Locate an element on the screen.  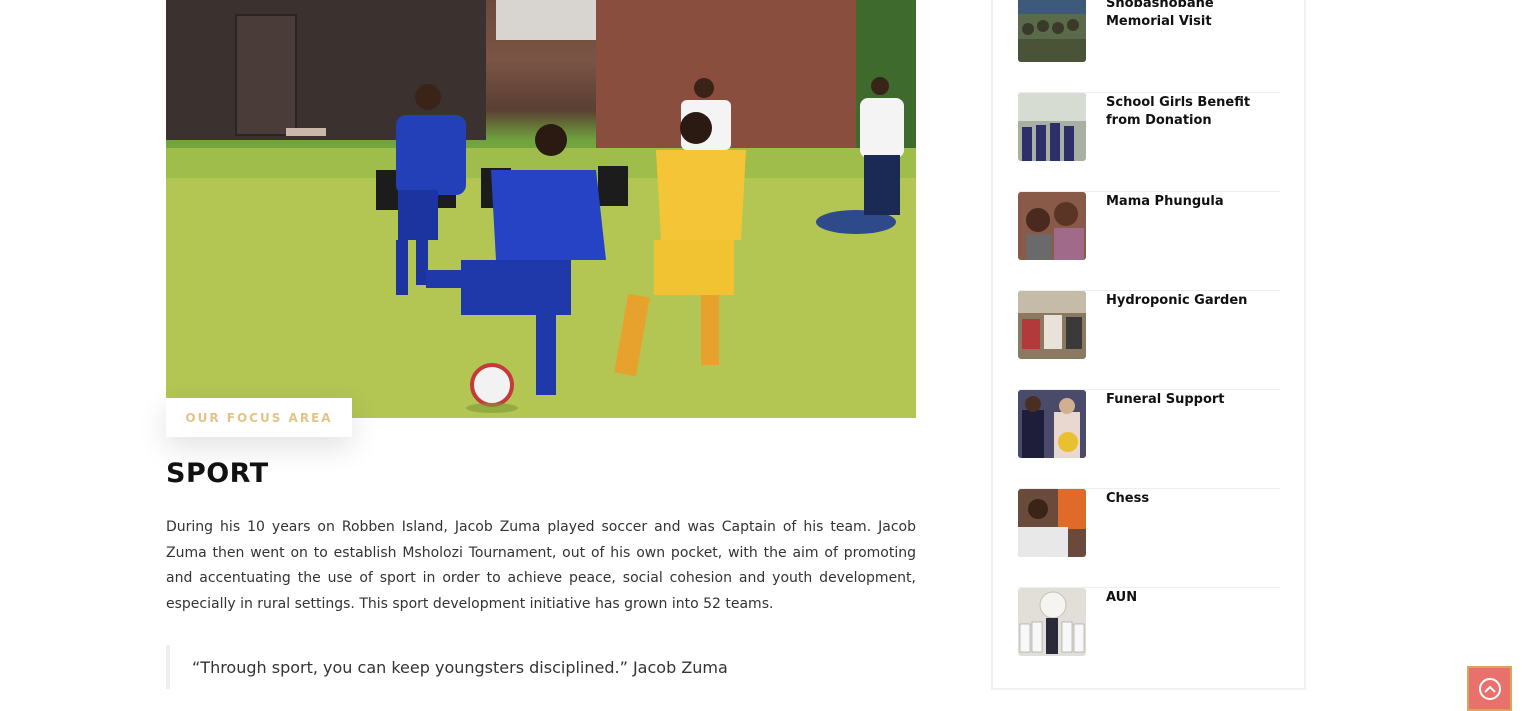
article-title: SPORT is located at coordinates (217, 473).